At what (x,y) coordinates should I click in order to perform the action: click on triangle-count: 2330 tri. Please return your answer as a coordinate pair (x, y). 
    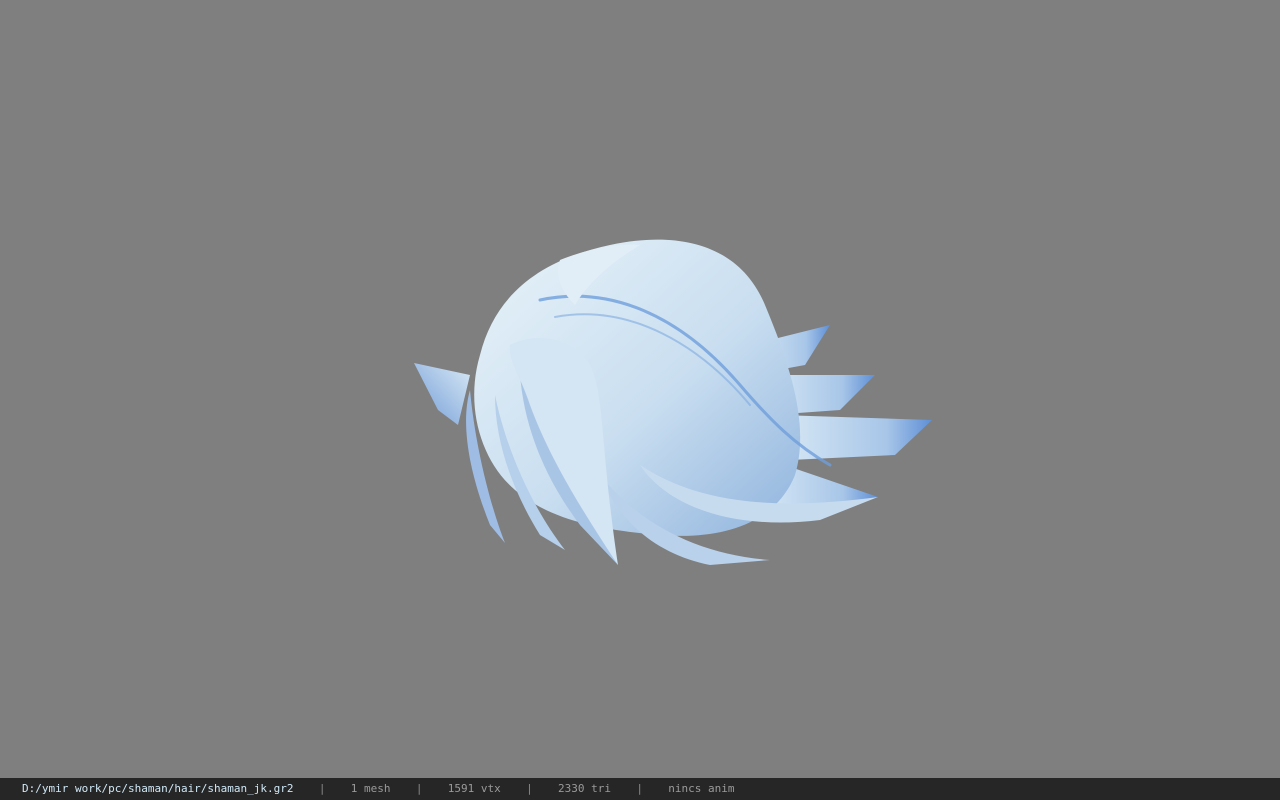
    Looking at the image, I should click on (584, 788).